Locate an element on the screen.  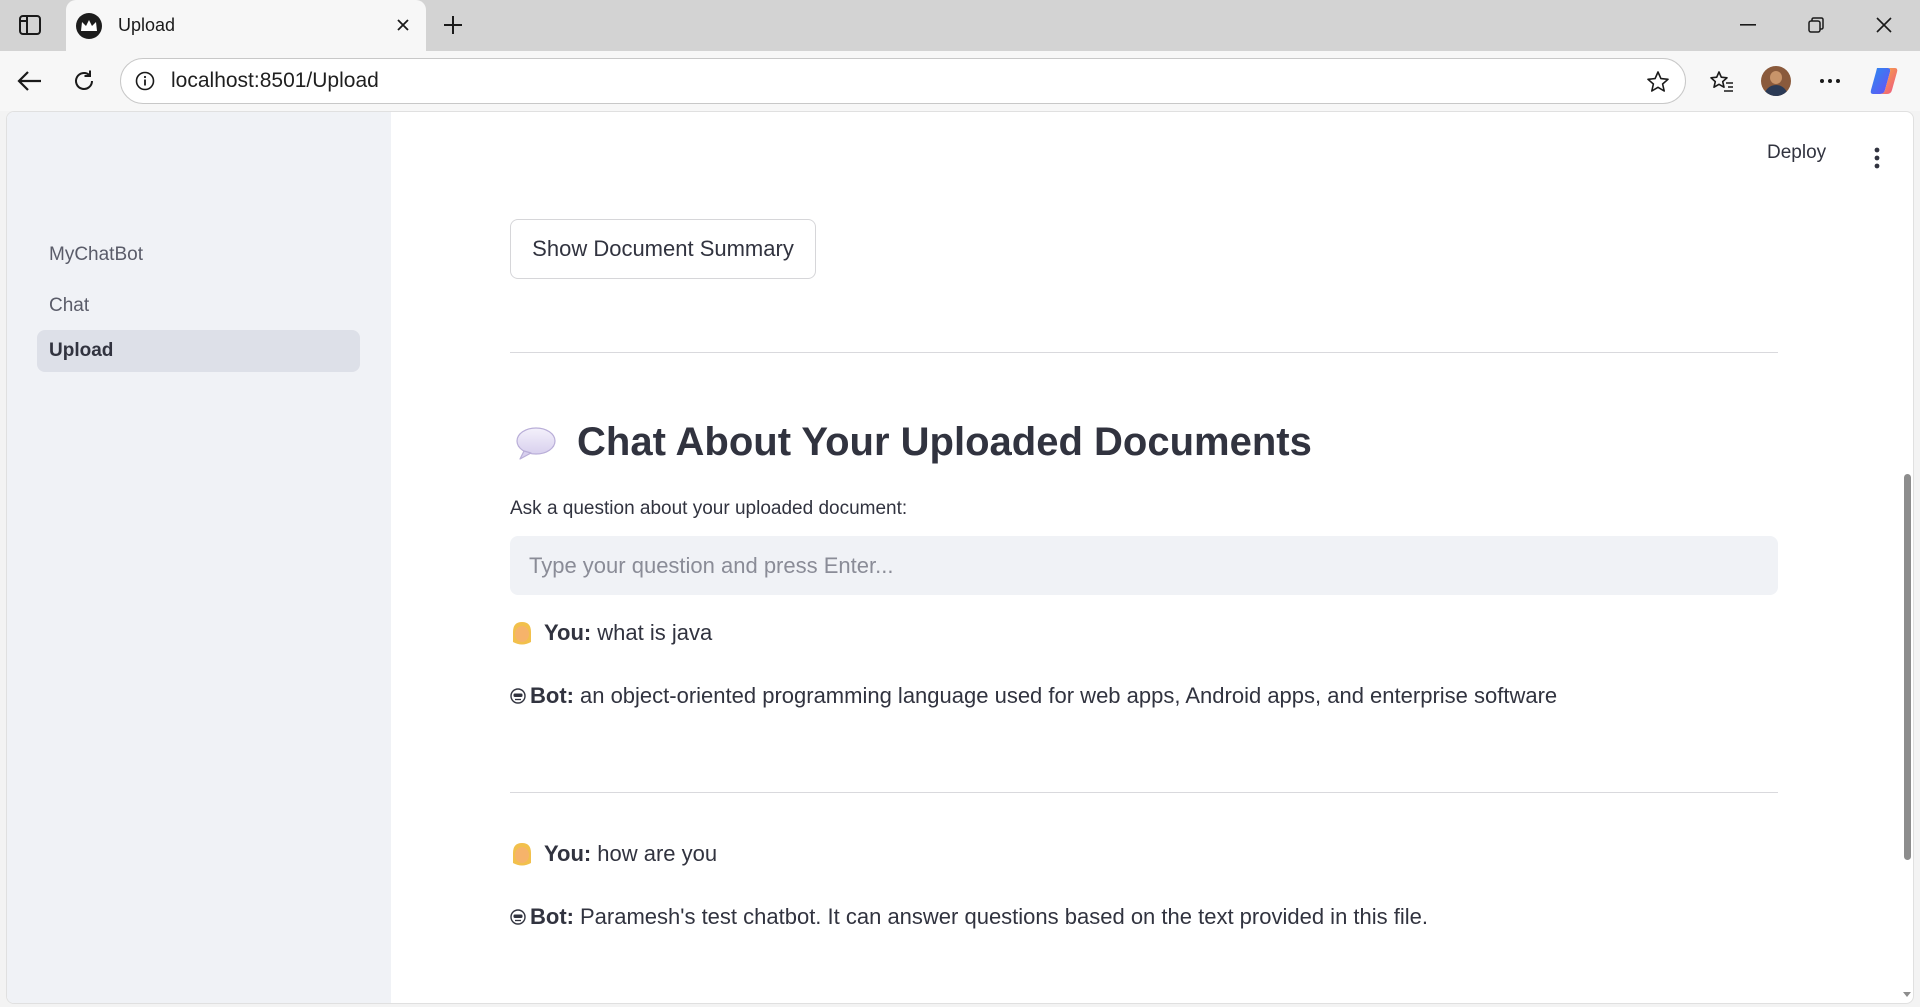
scroll-down-arrow-icon is located at coordinates (1907, 995).